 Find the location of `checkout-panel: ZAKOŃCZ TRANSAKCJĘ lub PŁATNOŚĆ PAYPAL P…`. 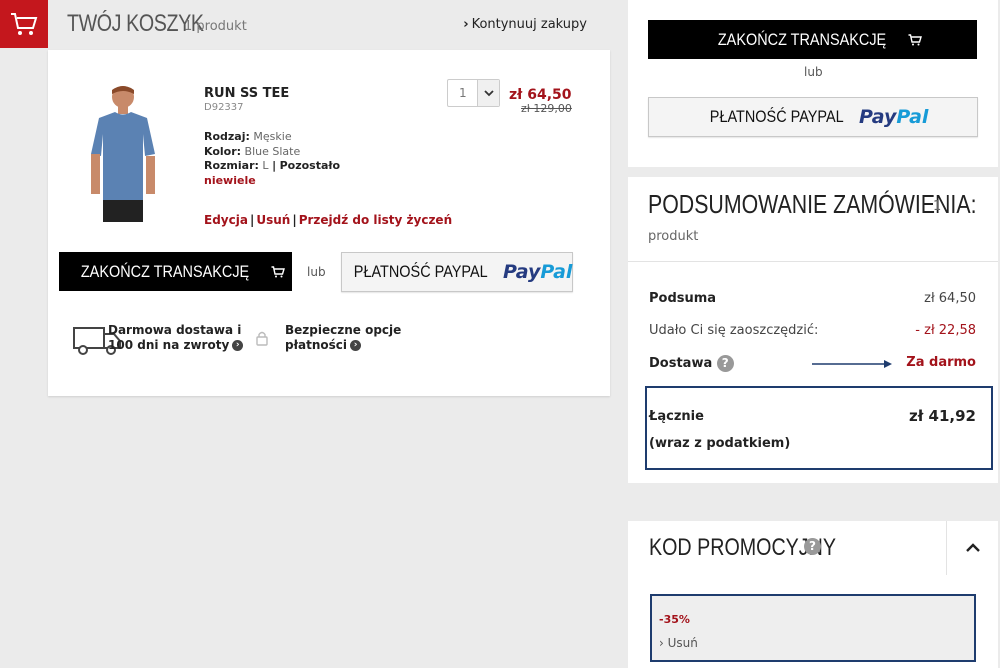

checkout-panel: ZAKOŃCZ TRANSAKCJĘ lub PŁATNOŚĆ PAYPAL P… is located at coordinates (813, 83).